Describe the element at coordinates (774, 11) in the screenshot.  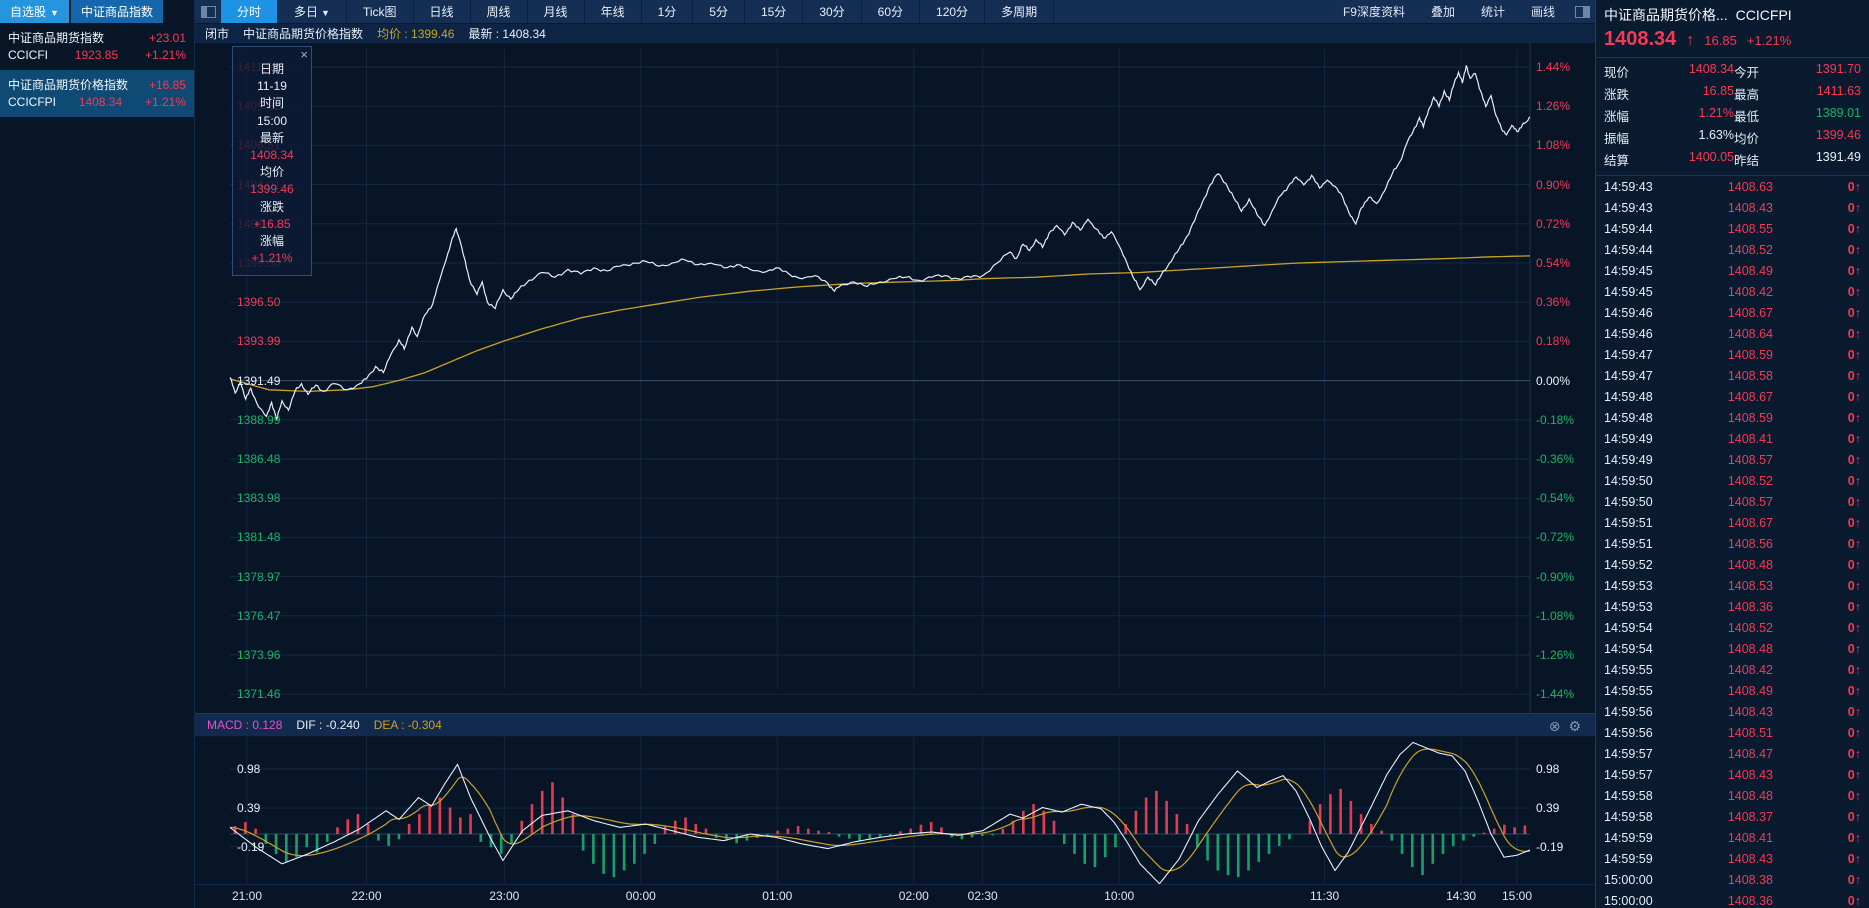
I see `period-tab-15分: 15分` at that location.